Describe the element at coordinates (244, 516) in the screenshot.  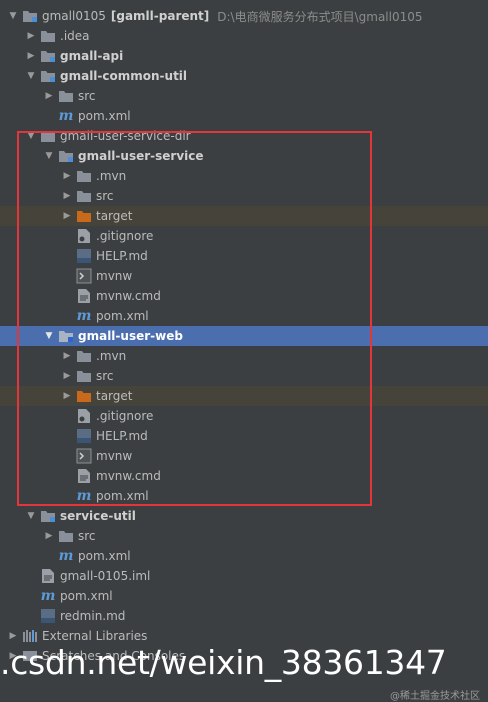
I see `tree-row-service-util: ▼ service-util` at that location.